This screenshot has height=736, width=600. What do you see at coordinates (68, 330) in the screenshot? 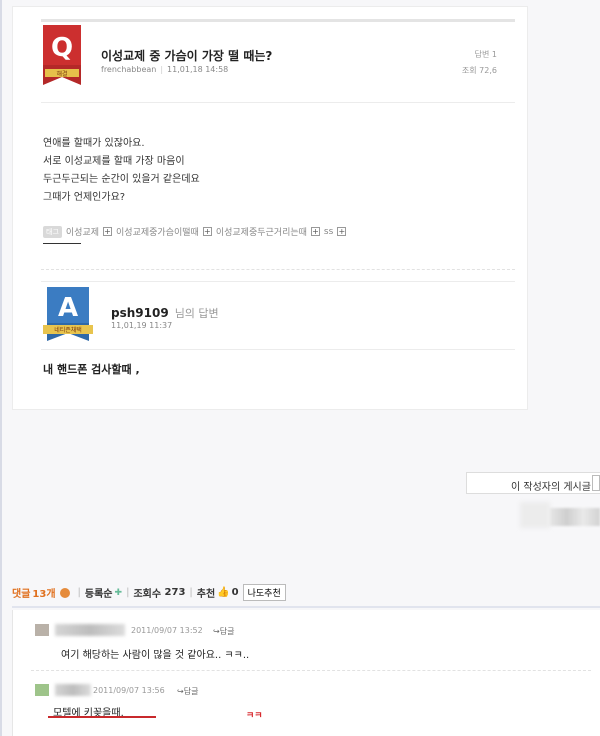
I see `answer-badge-label: 네티즌채택` at bounding box center [68, 330].